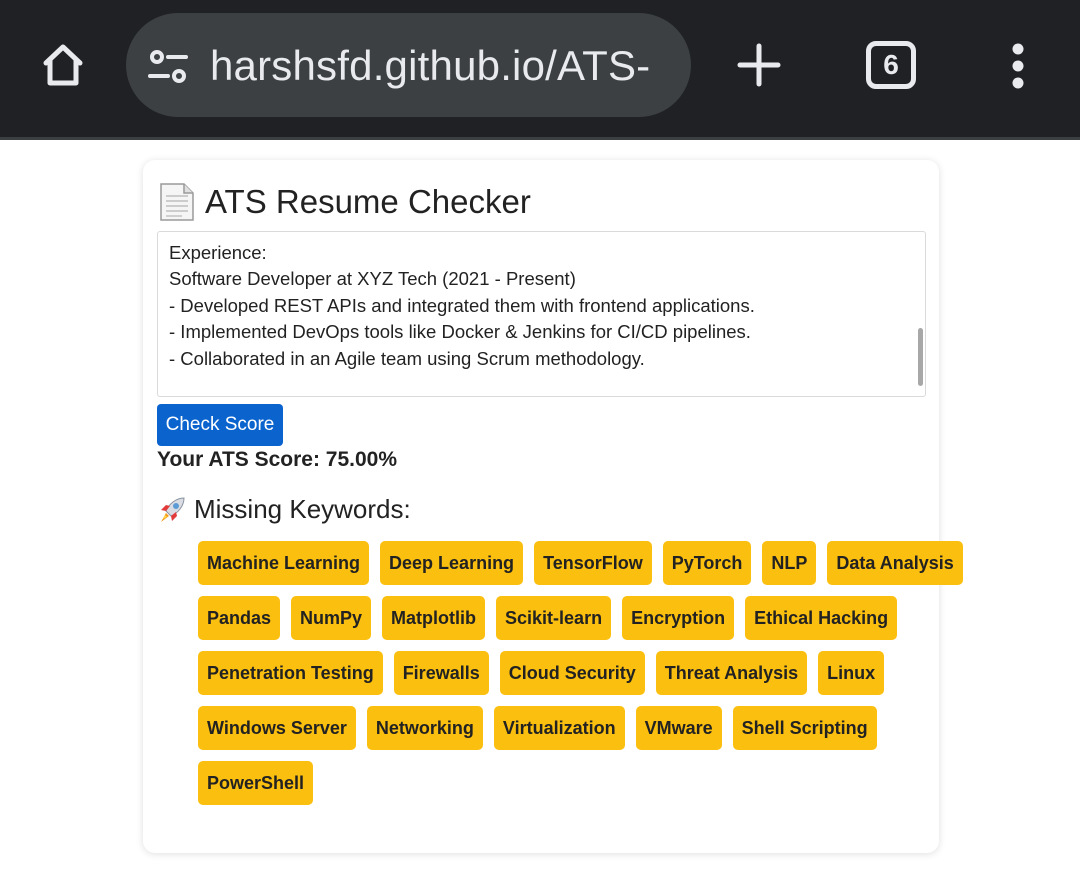 The width and height of the screenshot is (1080, 895). Describe the element at coordinates (277, 728) in the screenshot. I see `keyword-chip: Windows Server` at that location.